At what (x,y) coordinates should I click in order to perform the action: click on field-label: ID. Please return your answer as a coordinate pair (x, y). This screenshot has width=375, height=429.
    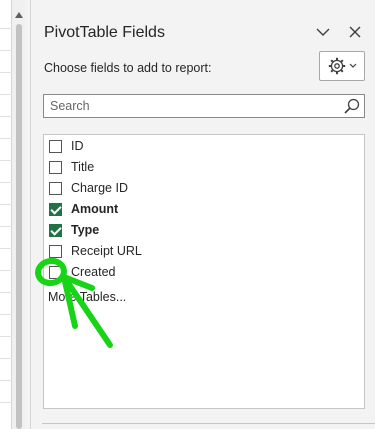
    Looking at the image, I should click on (77, 146).